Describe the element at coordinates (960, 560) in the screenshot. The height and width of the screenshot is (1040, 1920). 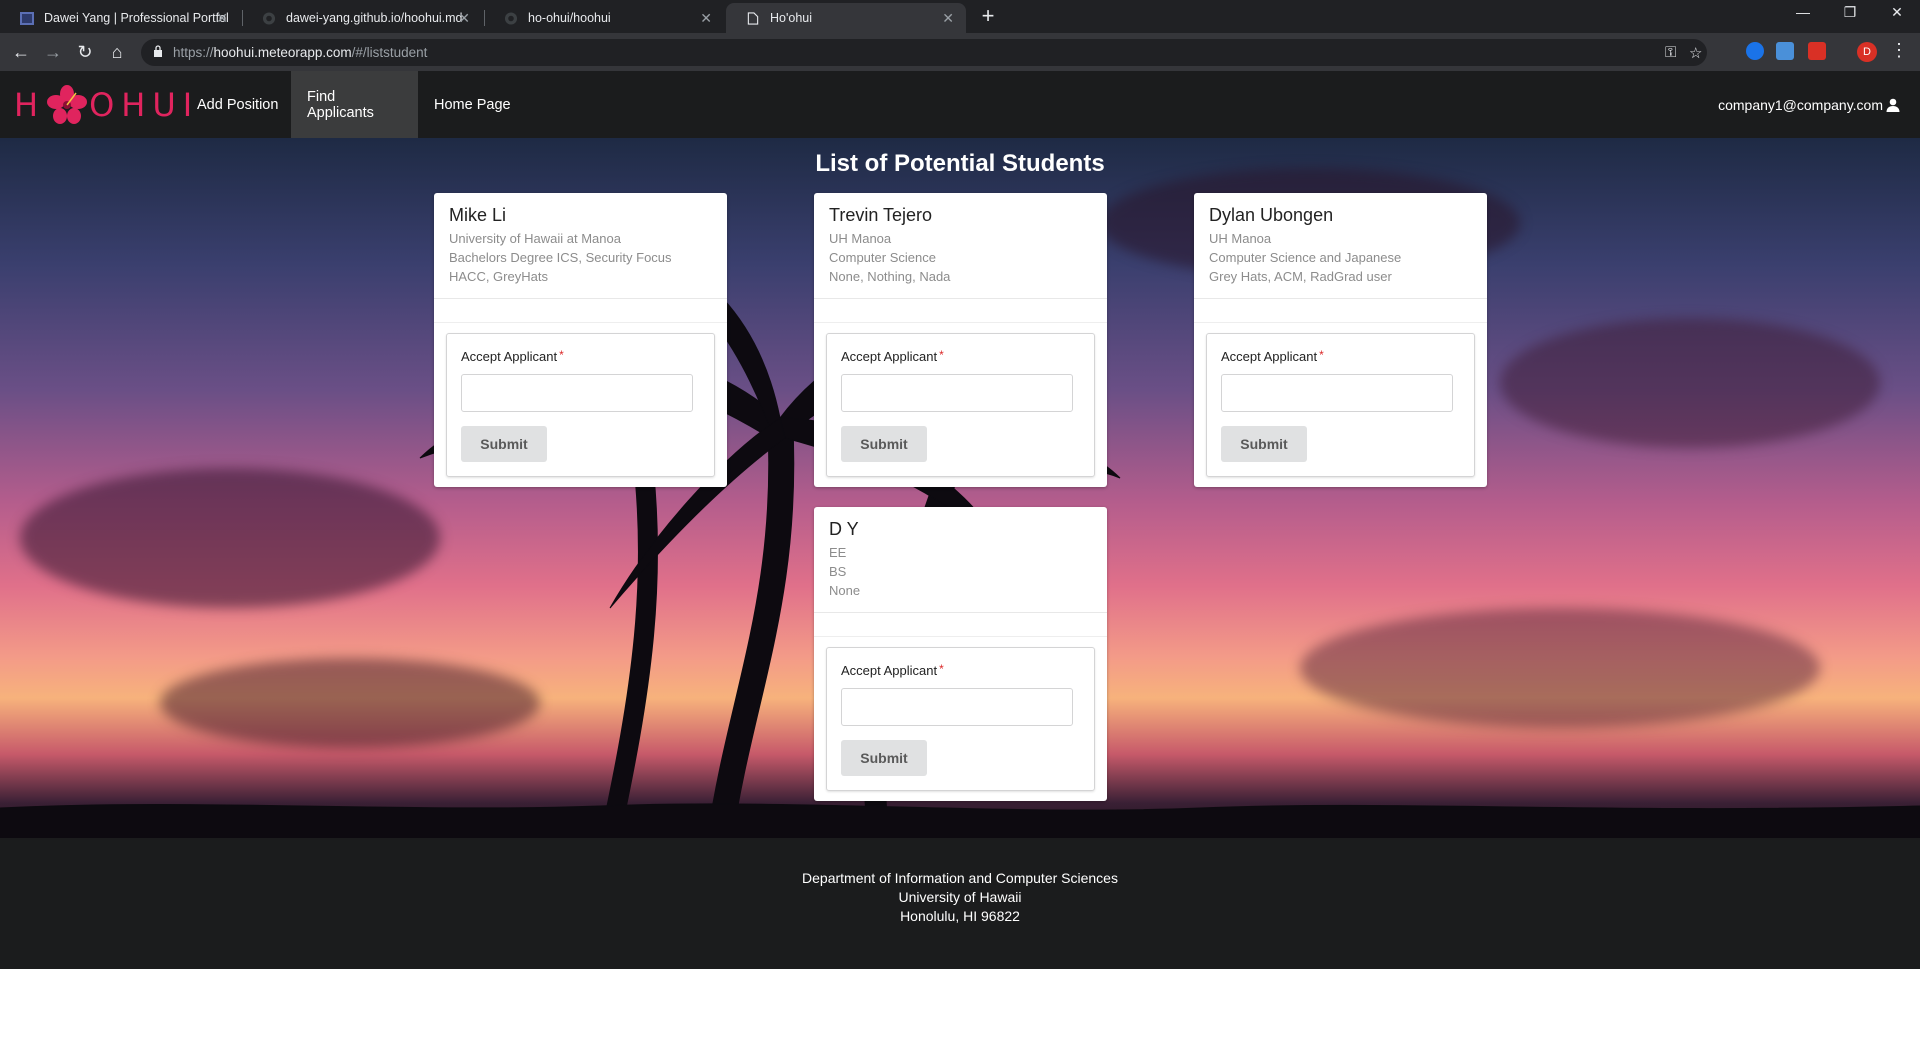
I see `student-info: D Y EE BS None` at that location.